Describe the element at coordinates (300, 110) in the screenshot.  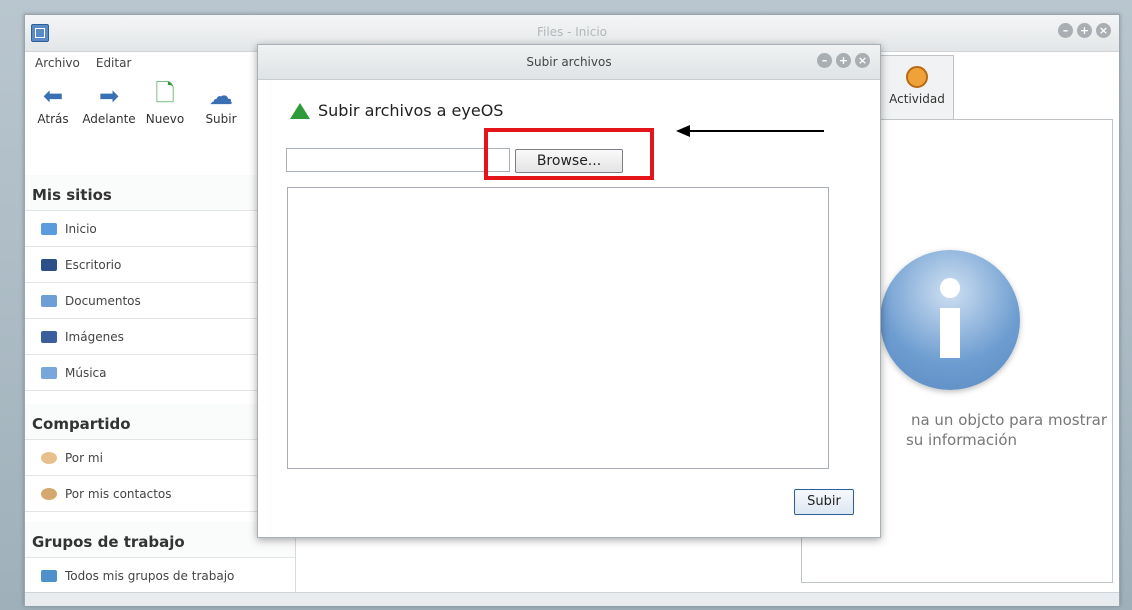
I see `eyeos-tree-icon` at that location.